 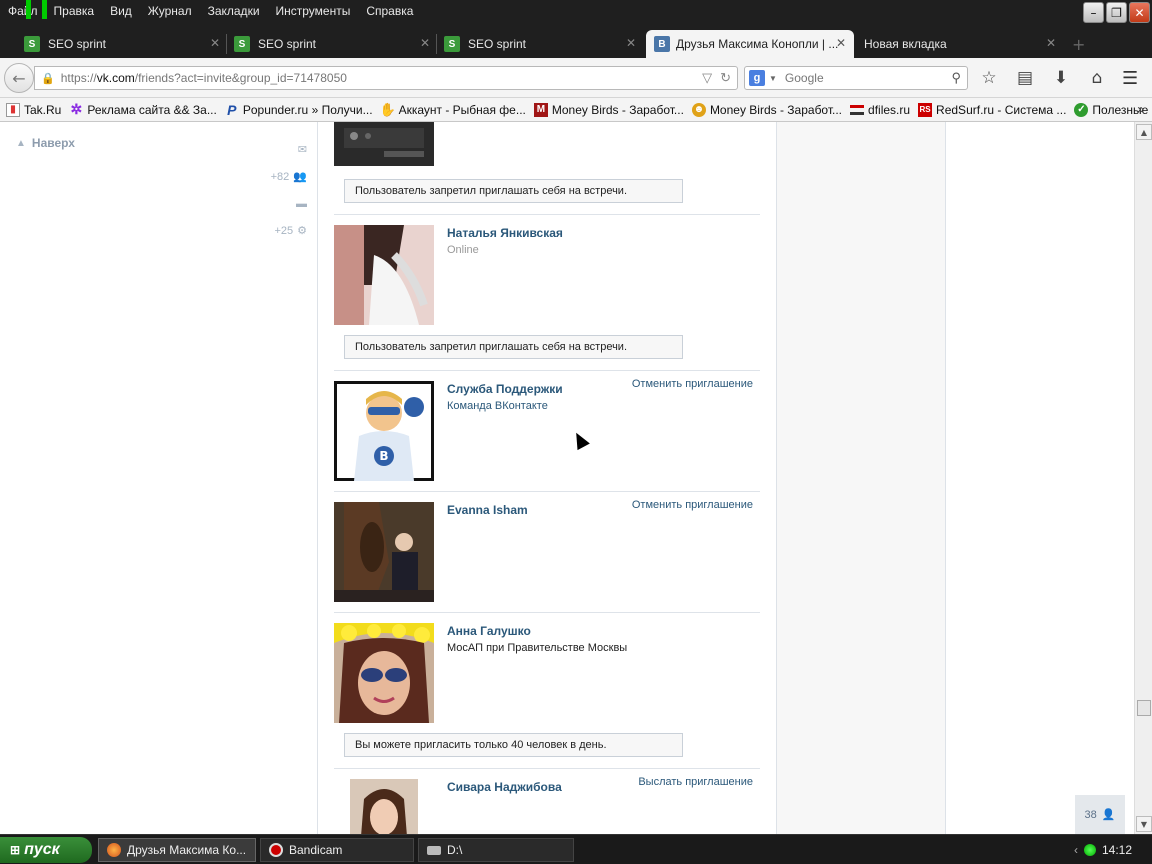 What do you see at coordinates (121, 11) in the screenshot?
I see `menu-view: Вид` at bounding box center [121, 11].